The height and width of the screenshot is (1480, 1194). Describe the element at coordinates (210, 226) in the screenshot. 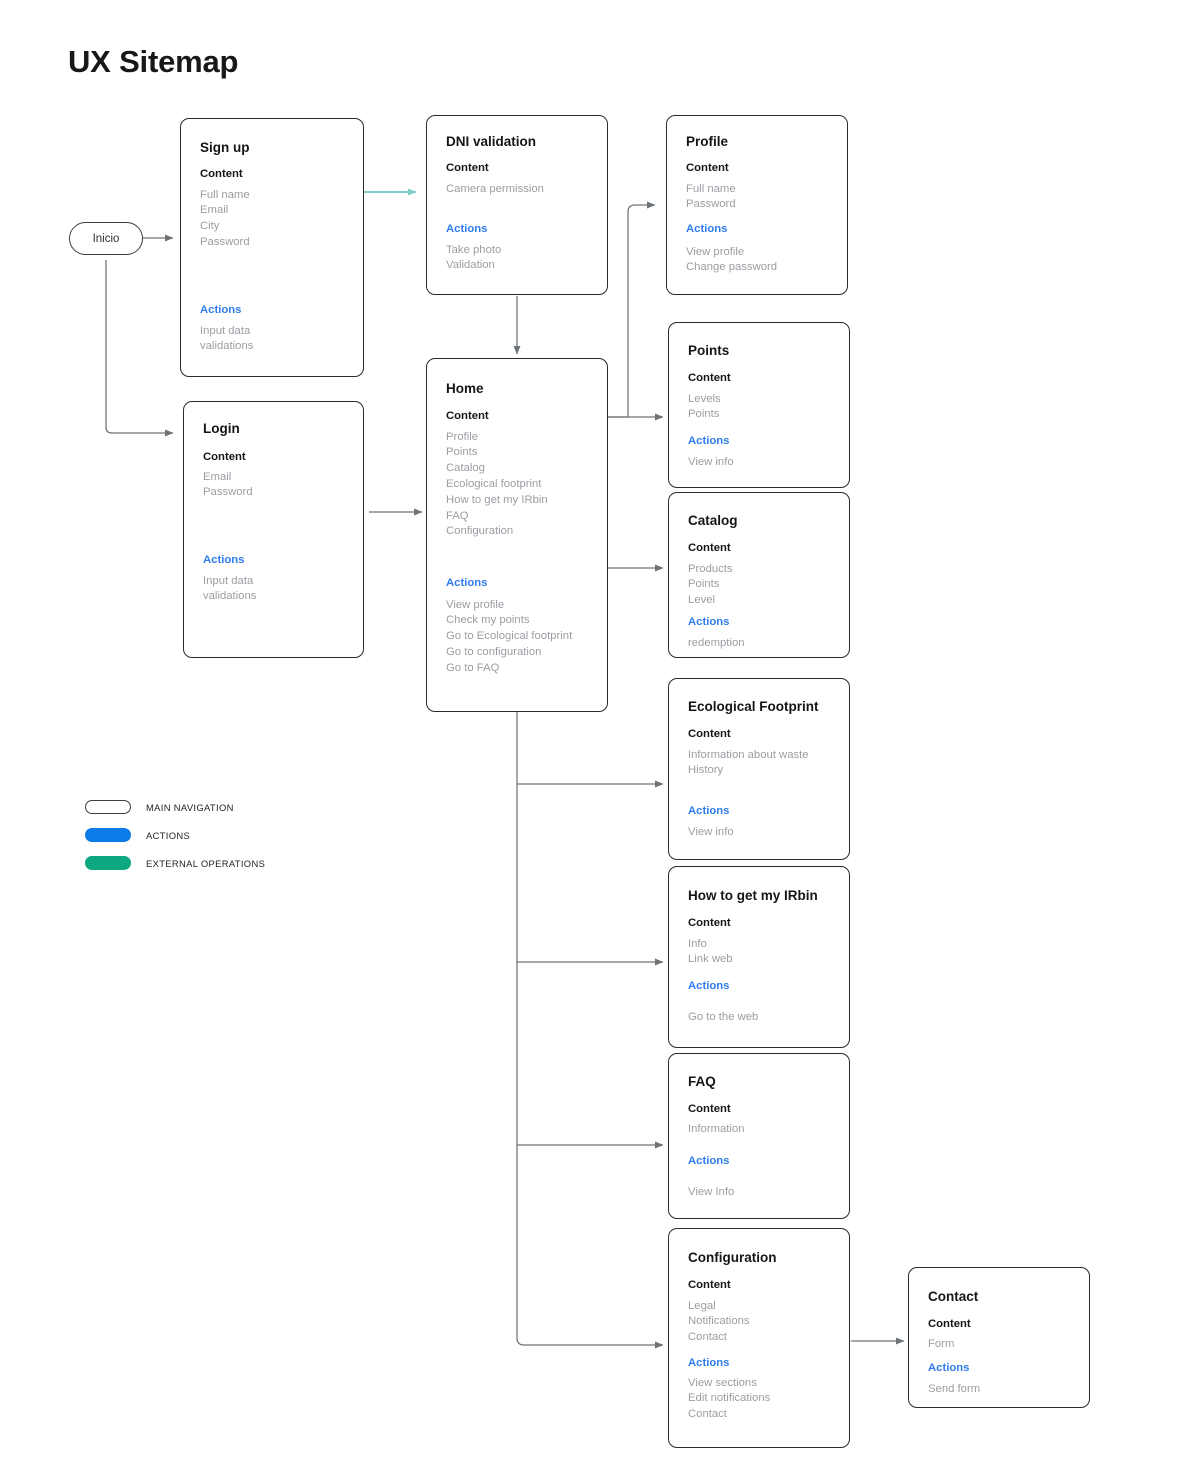

I see `content-item: City` at that location.